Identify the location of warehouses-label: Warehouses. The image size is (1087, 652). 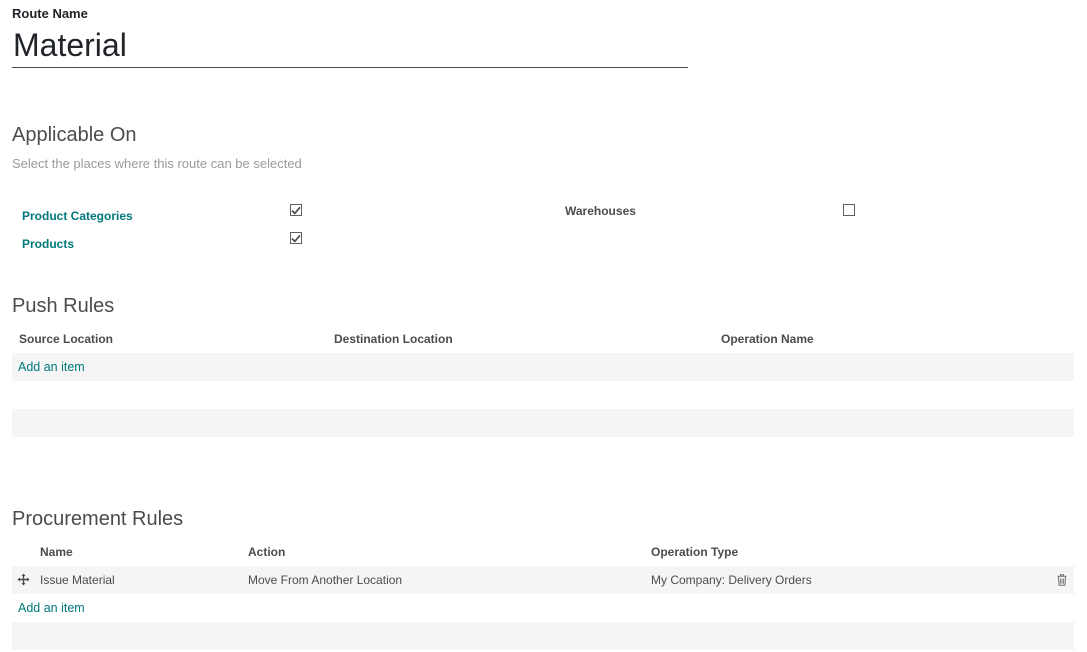
(600, 211).